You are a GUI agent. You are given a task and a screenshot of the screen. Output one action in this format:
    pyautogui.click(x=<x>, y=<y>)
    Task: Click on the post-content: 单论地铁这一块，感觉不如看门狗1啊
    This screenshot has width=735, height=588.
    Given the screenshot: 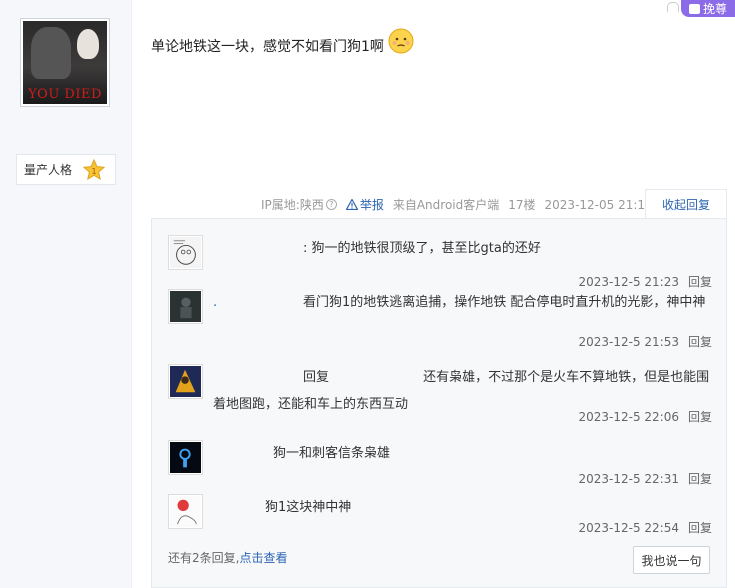 What is the action you would take?
    pyautogui.click(x=283, y=42)
    